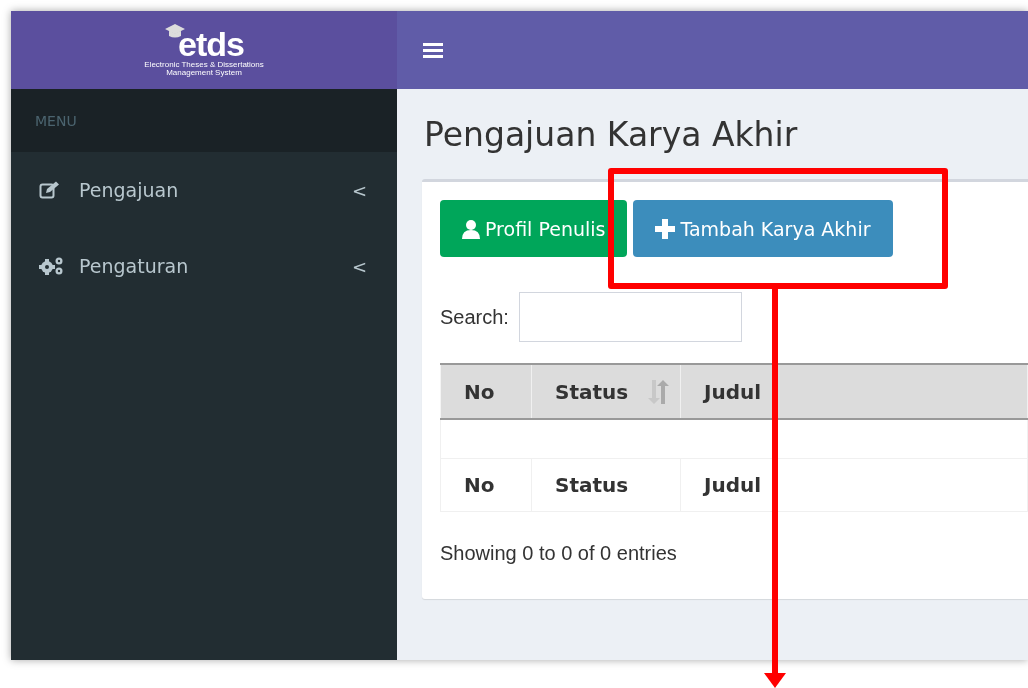 This screenshot has width=1028, height=688. I want to click on column-header: Judul, so click(854, 392).